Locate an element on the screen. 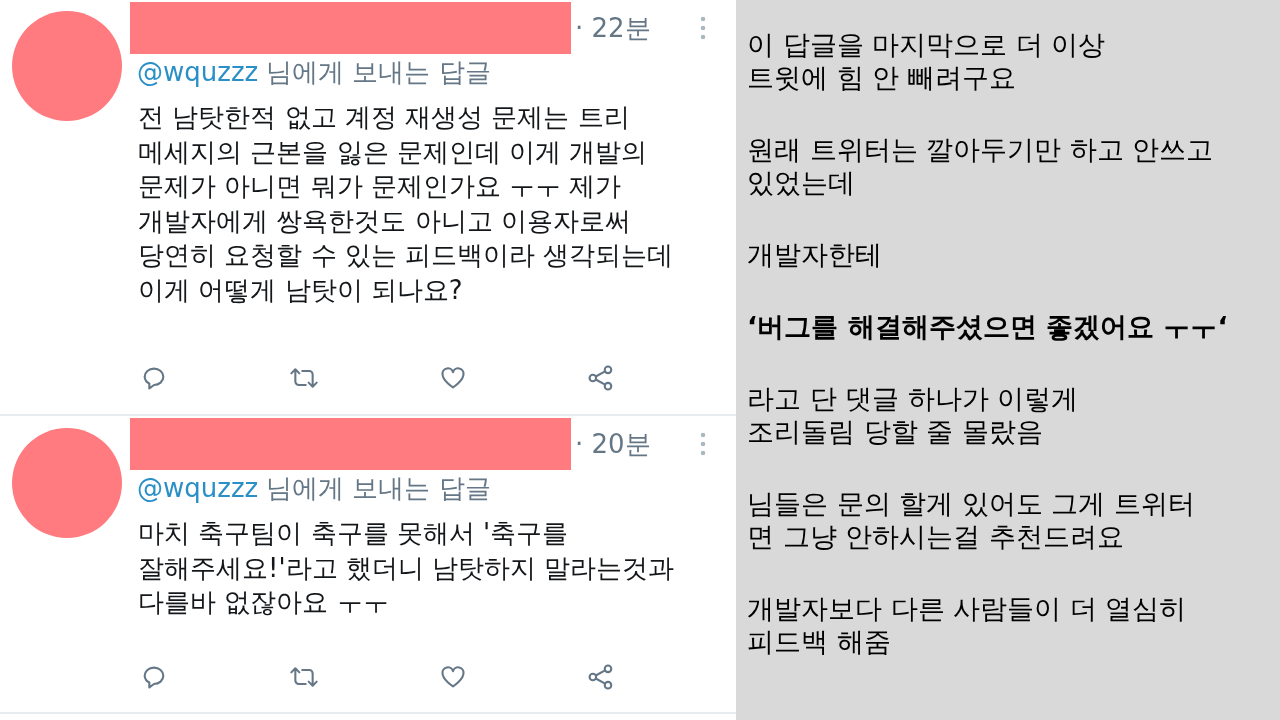 Image resolution: width=1280 pixels, height=720 pixels. tweet-text: 전 남탓한적 없고 계정 재생성 문제는 트리 메세지의 근본을 잃은 문제인데 이게 개발의 문제가 아니면 뭐가 문제인가요 ㅜㅜ 제가 개발자에게 쌍욕한것도 아니고 이용자로써 당연히 요청할 수 있는 피드백이라 생각되는데 이게 어떻게 남탓이 되나요? is located at coordinates (406, 204).